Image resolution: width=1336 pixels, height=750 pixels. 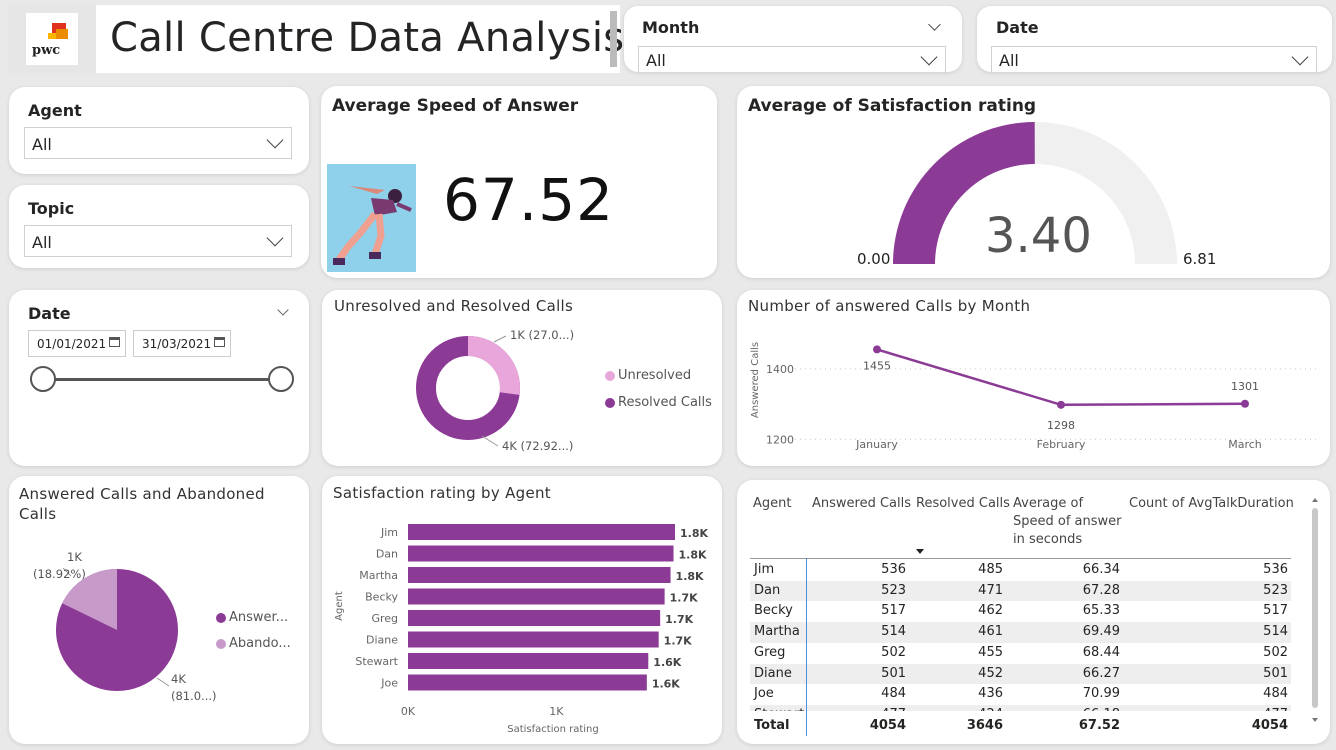 I want to click on speed-cell: 67.28, so click(x=1101, y=590).